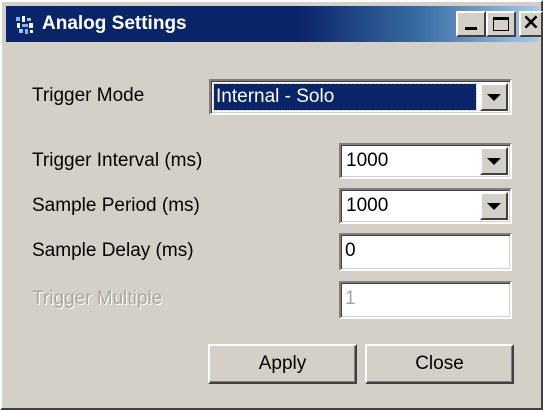  I want to click on sample-period-value: 1000, so click(367, 205).